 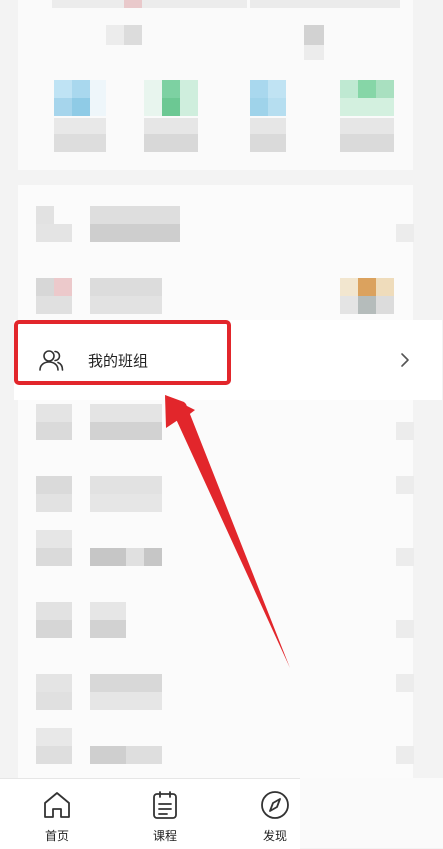 I want to click on tab-course: 课程, so click(x=165, y=817).